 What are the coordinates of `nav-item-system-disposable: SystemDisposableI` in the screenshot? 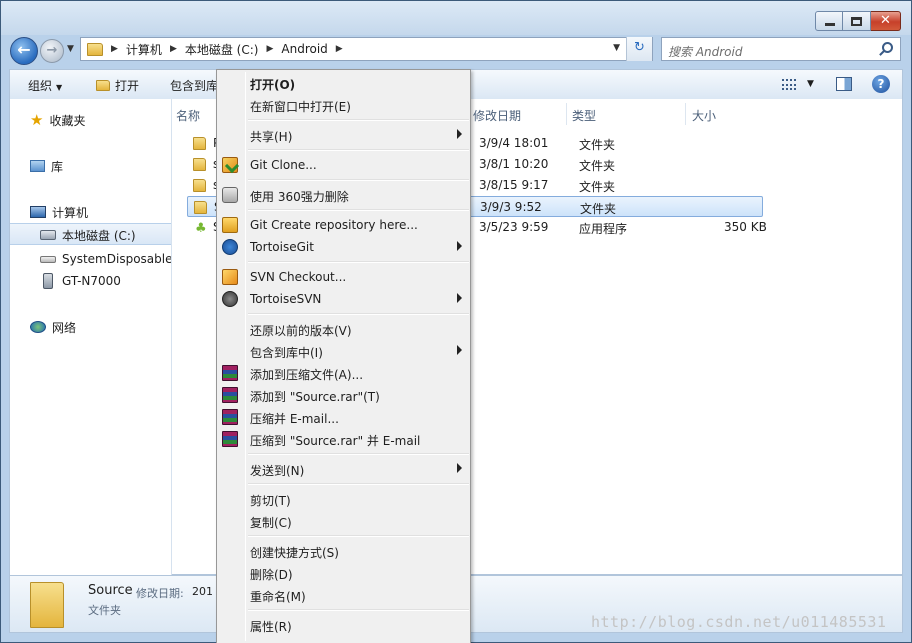 It's located at (105, 259).